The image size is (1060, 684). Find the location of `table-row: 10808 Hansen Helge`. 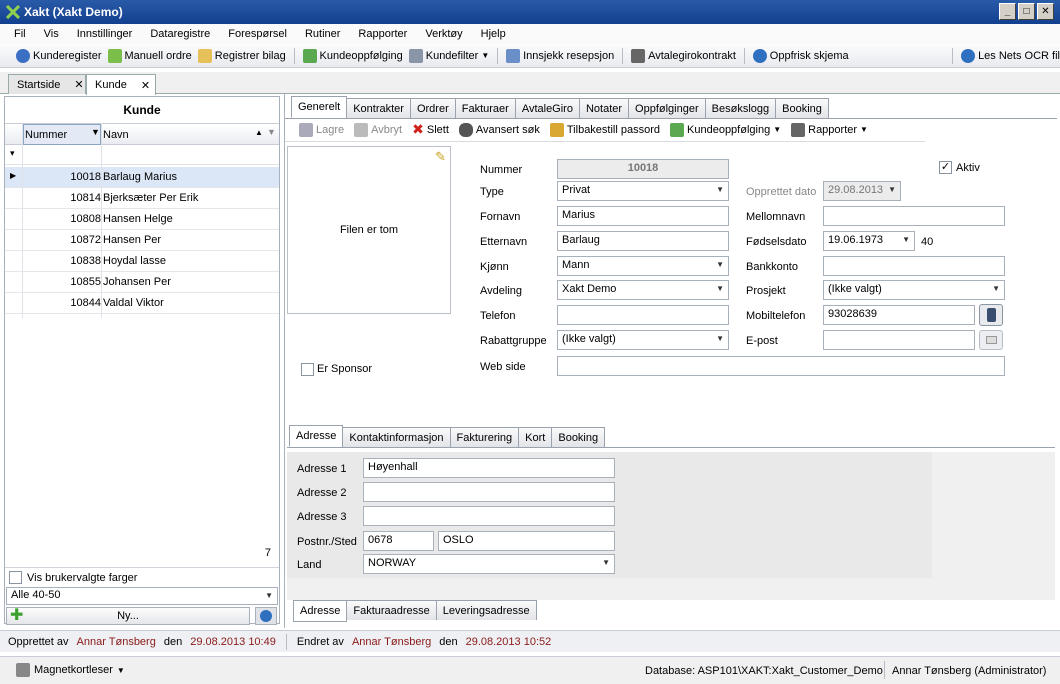

table-row: 10808 Hansen Helge is located at coordinates (142, 219).